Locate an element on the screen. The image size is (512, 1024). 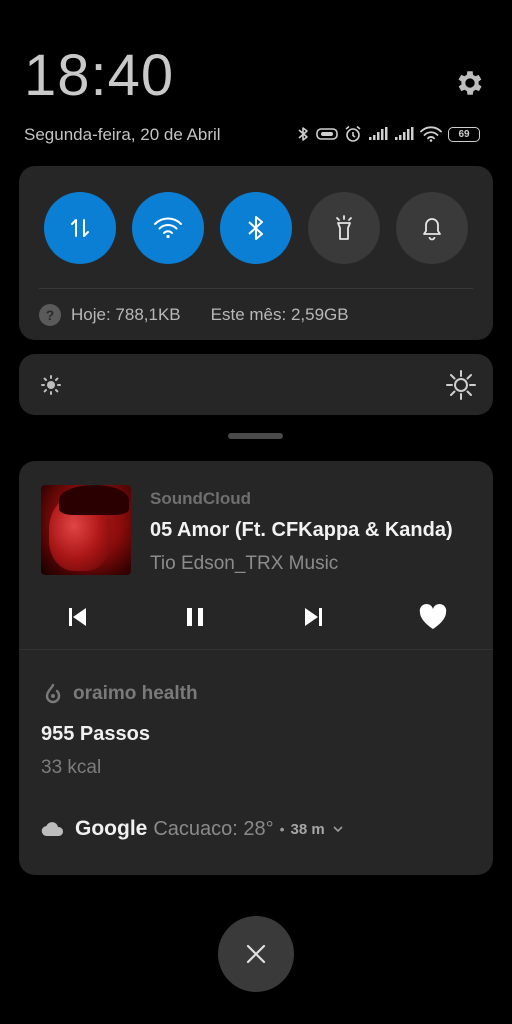
panel-drag-handle is located at coordinates (255, 436).